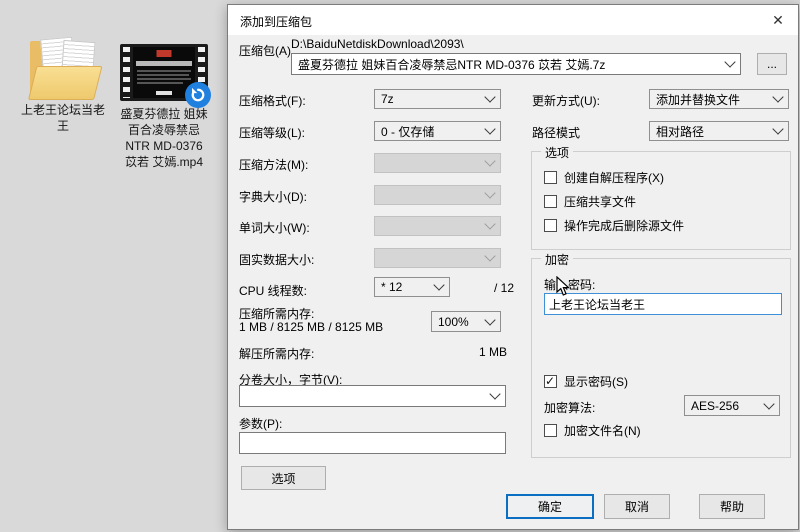  Describe the element at coordinates (65, 83) in the screenshot. I see `folder-front` at that location.